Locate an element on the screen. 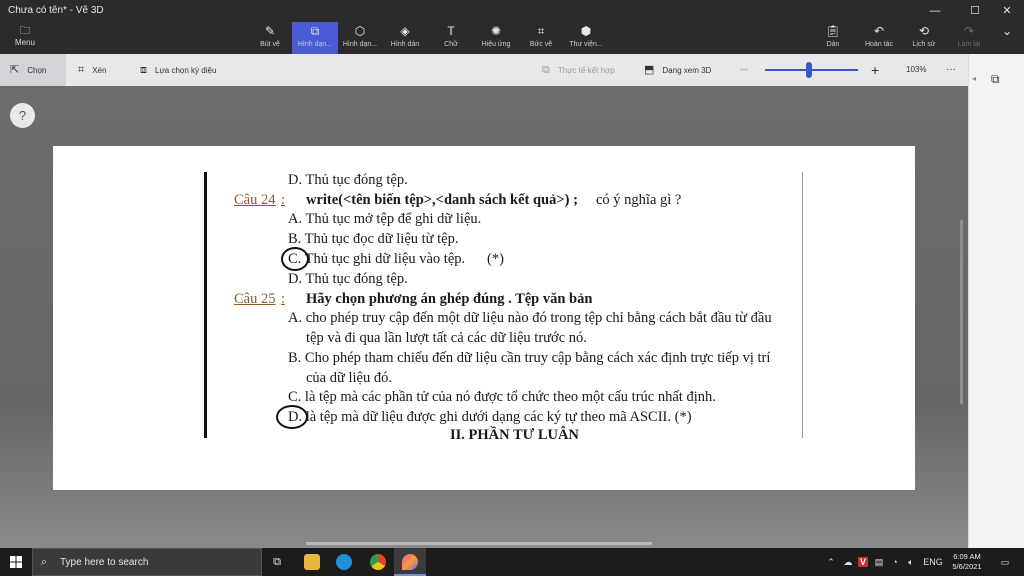  minimize-button: — is located at coordinates (935, 11).